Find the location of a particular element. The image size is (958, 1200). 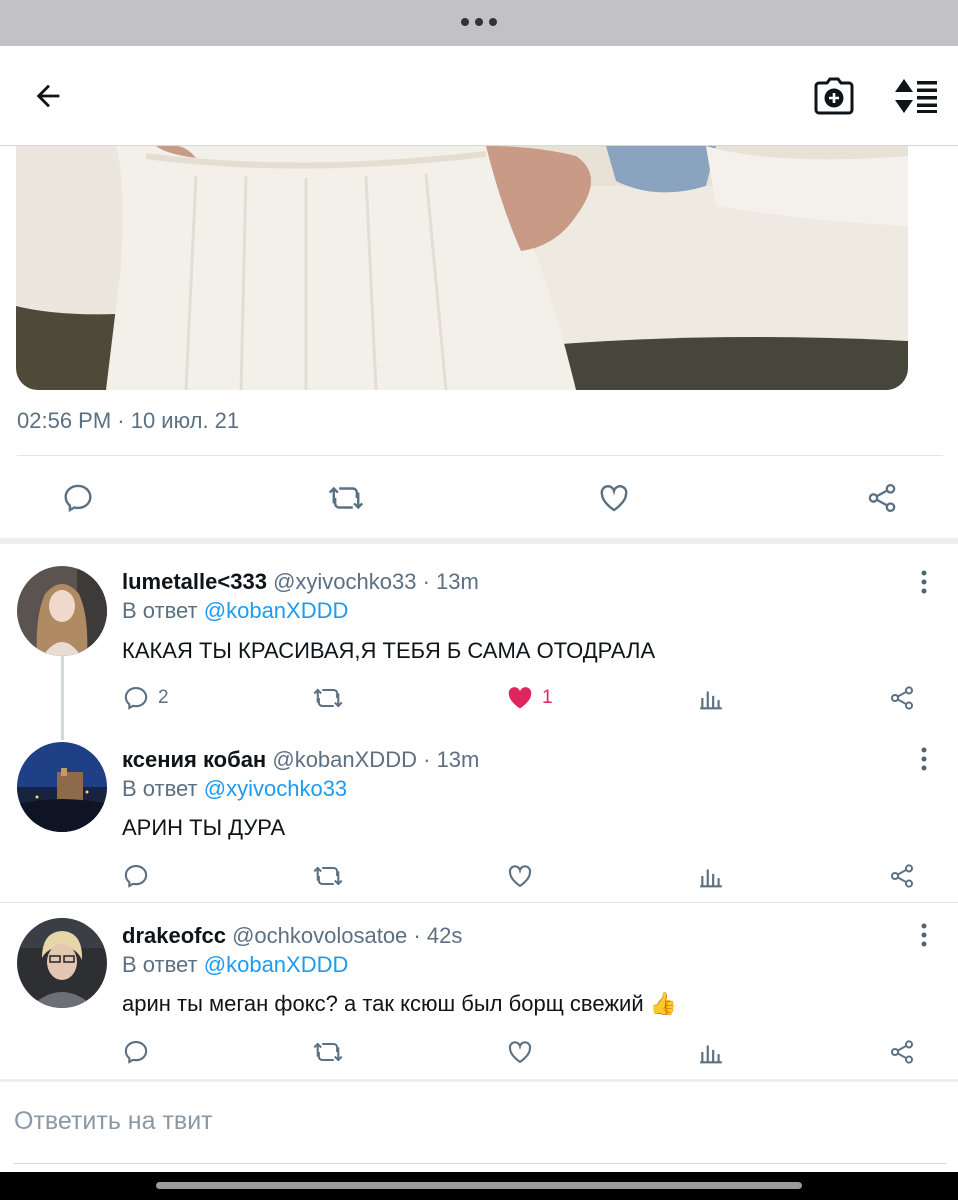

tweet-timestamp: 02:56 PM · 10 июл. 21 is located at coordinates (128, 420).